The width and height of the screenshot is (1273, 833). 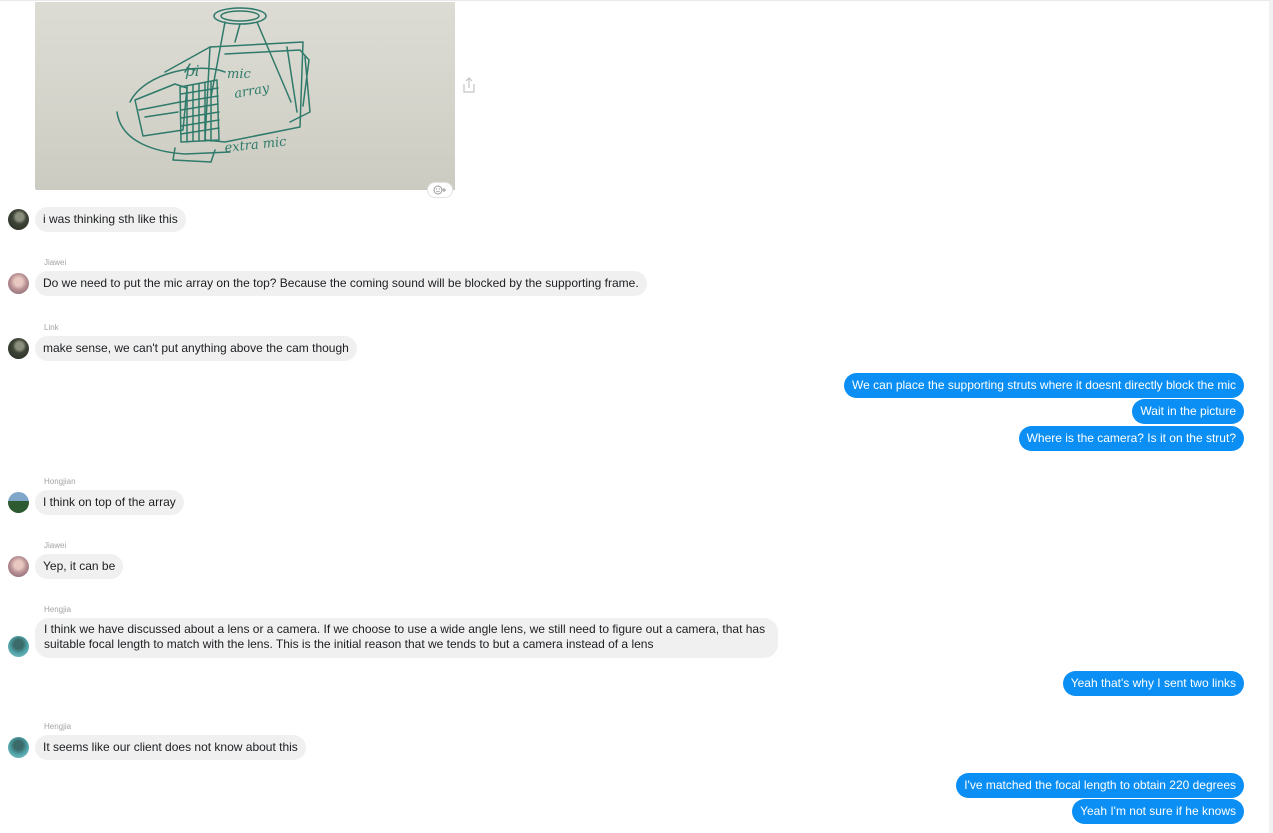 I want to click on message-bubble-incoming: Yep, it can be, so click(x=79, y=566).